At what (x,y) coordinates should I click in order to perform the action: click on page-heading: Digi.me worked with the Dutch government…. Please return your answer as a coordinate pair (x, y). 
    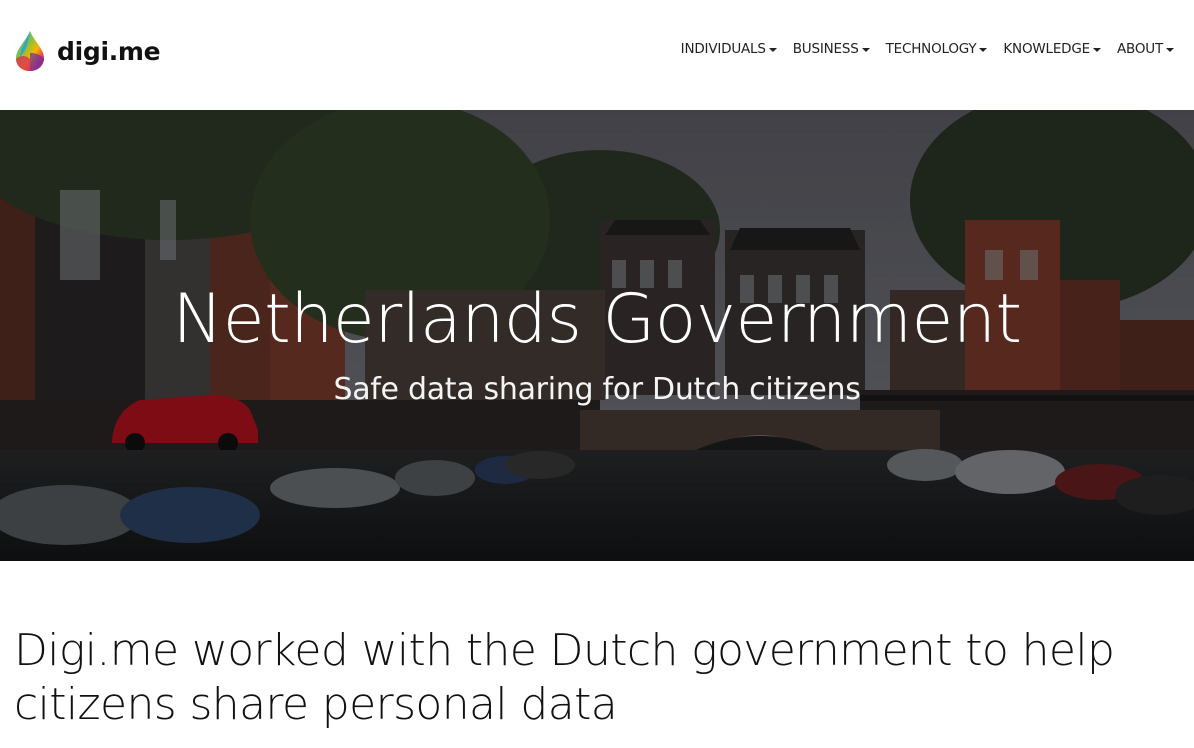
    Looking at the image, I should click on (564, 677).